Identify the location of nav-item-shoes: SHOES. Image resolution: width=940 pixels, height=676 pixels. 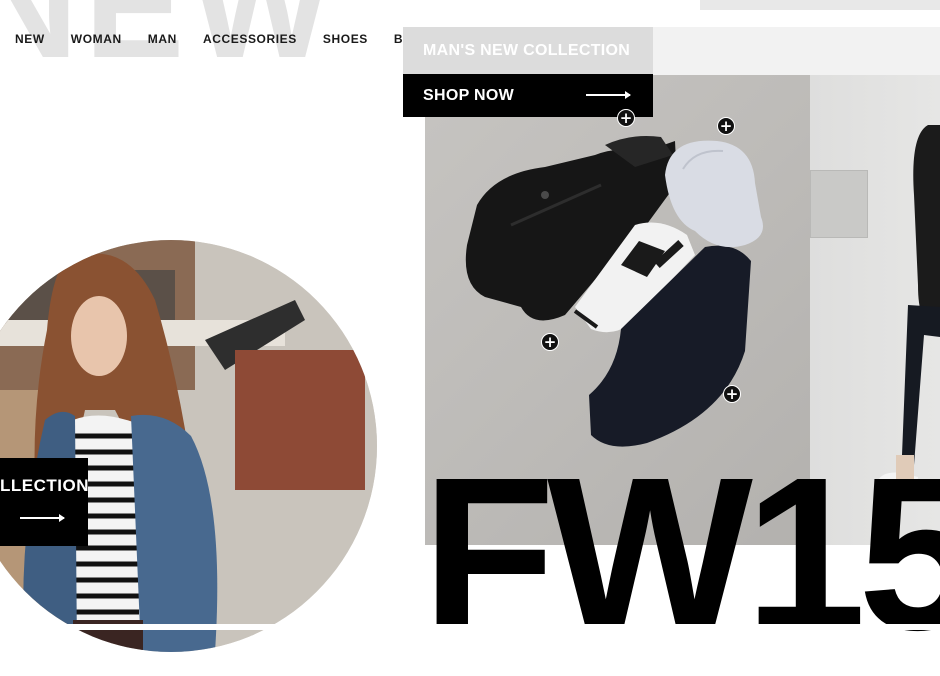
(345, 39).